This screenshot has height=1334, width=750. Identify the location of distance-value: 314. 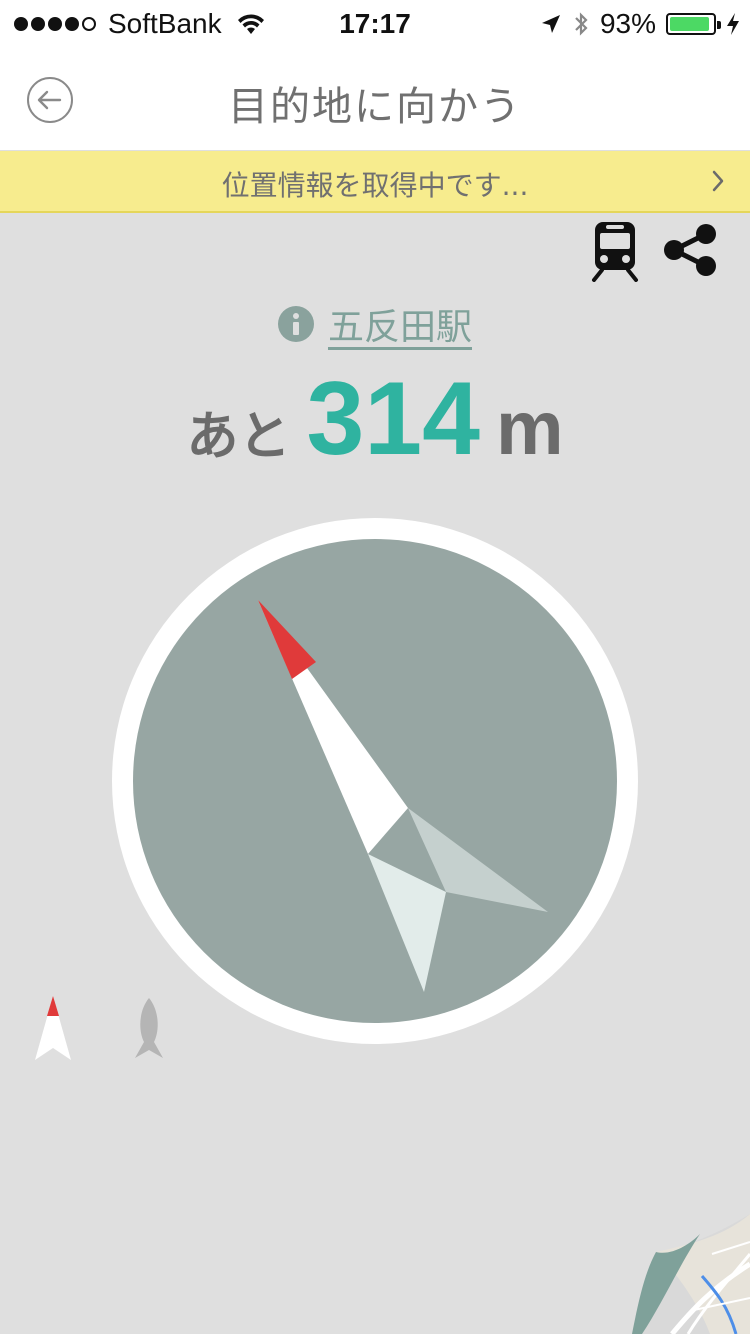
(393, 419).